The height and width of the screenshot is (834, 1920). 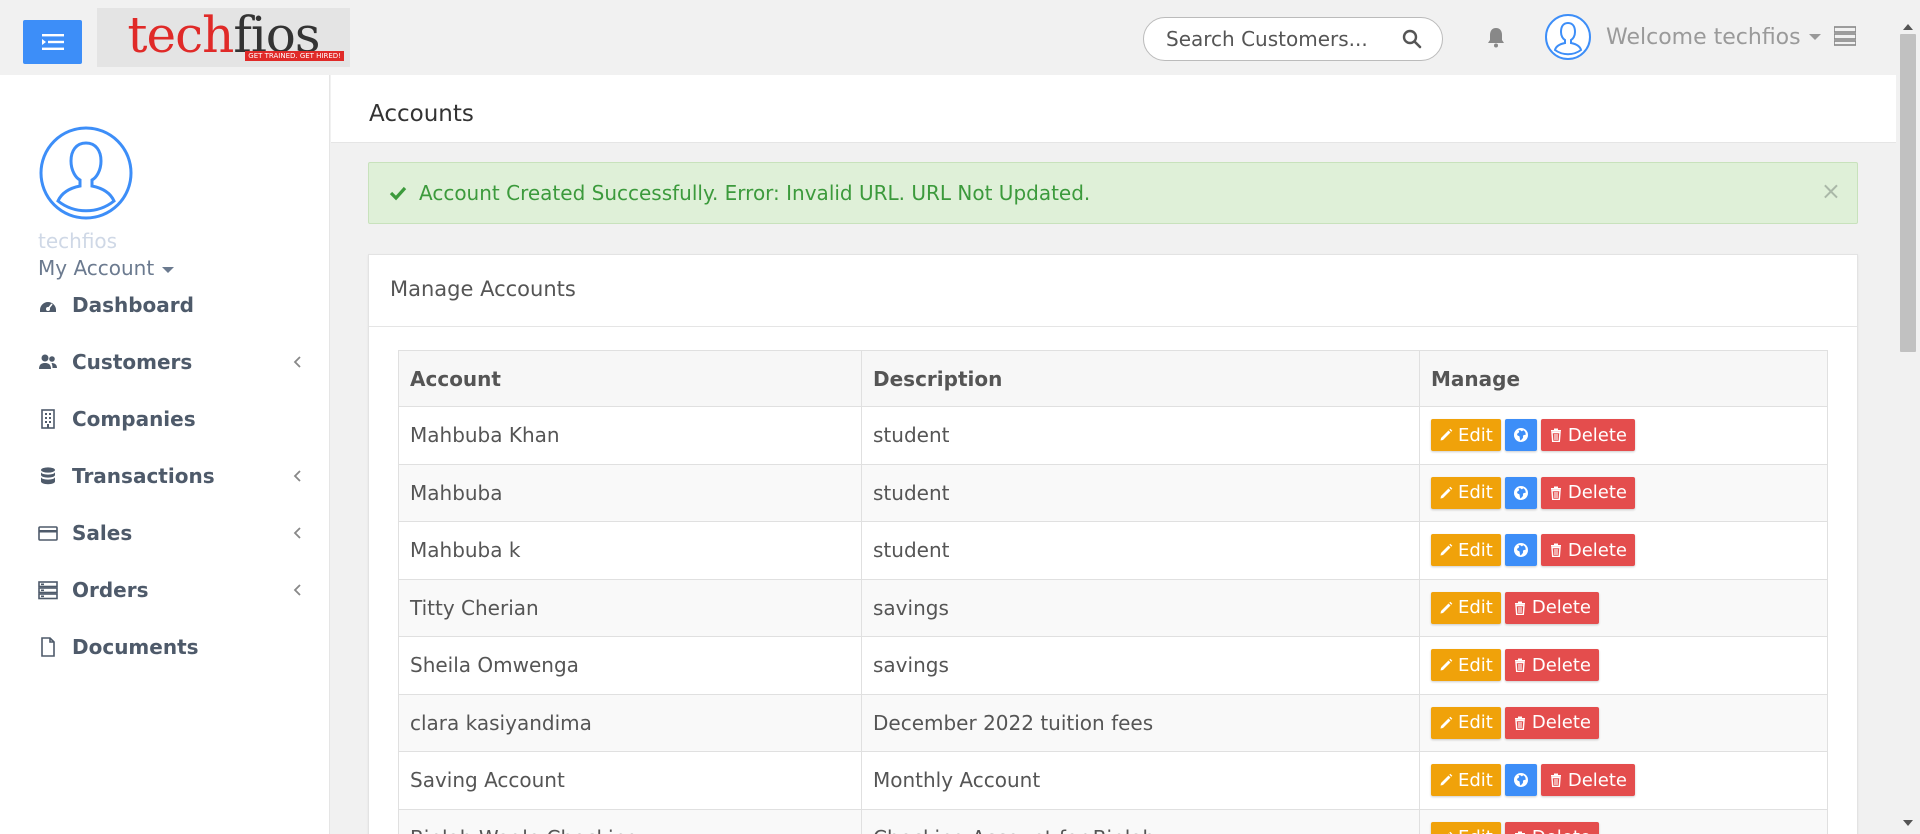 What do you see at coordinates (1140, 821) in the screenshot?
I see `description-cell: Checking Account for Biplab` at bounding box center [1140, 821].